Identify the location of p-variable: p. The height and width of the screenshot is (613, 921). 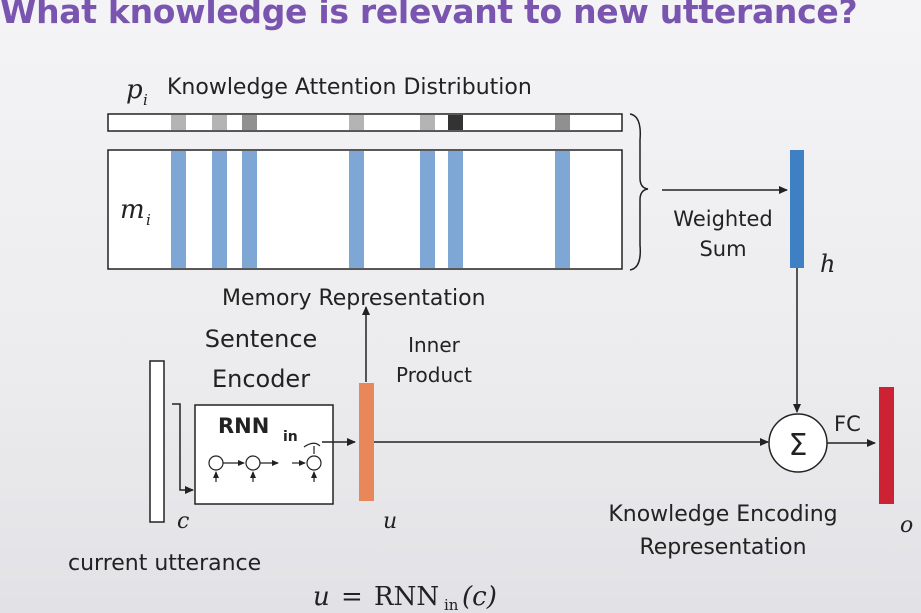
(134, 90).